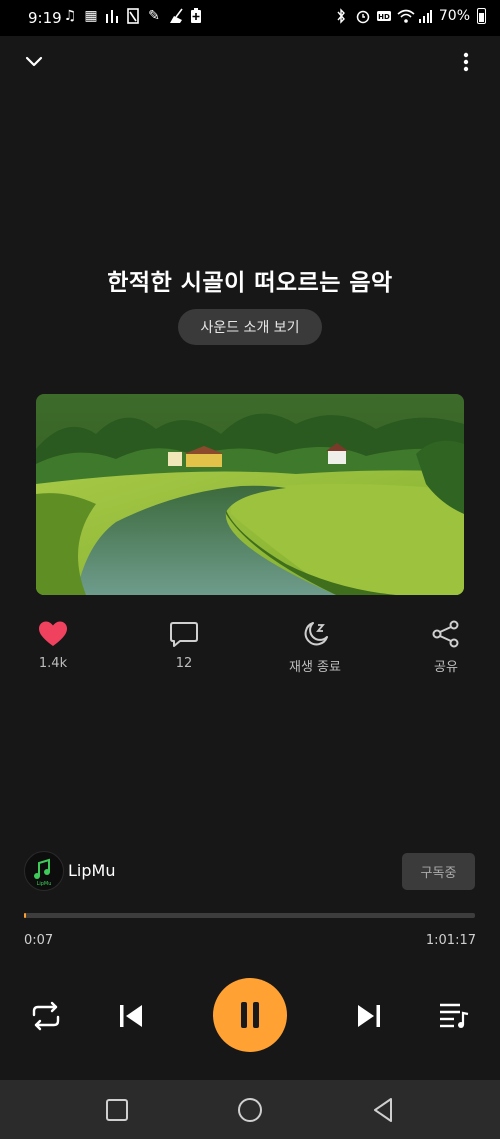 Image resolution: width=500 pixels, height=1139 pixels. I want to click on collapse-chevron-icon, so click(34, 62).